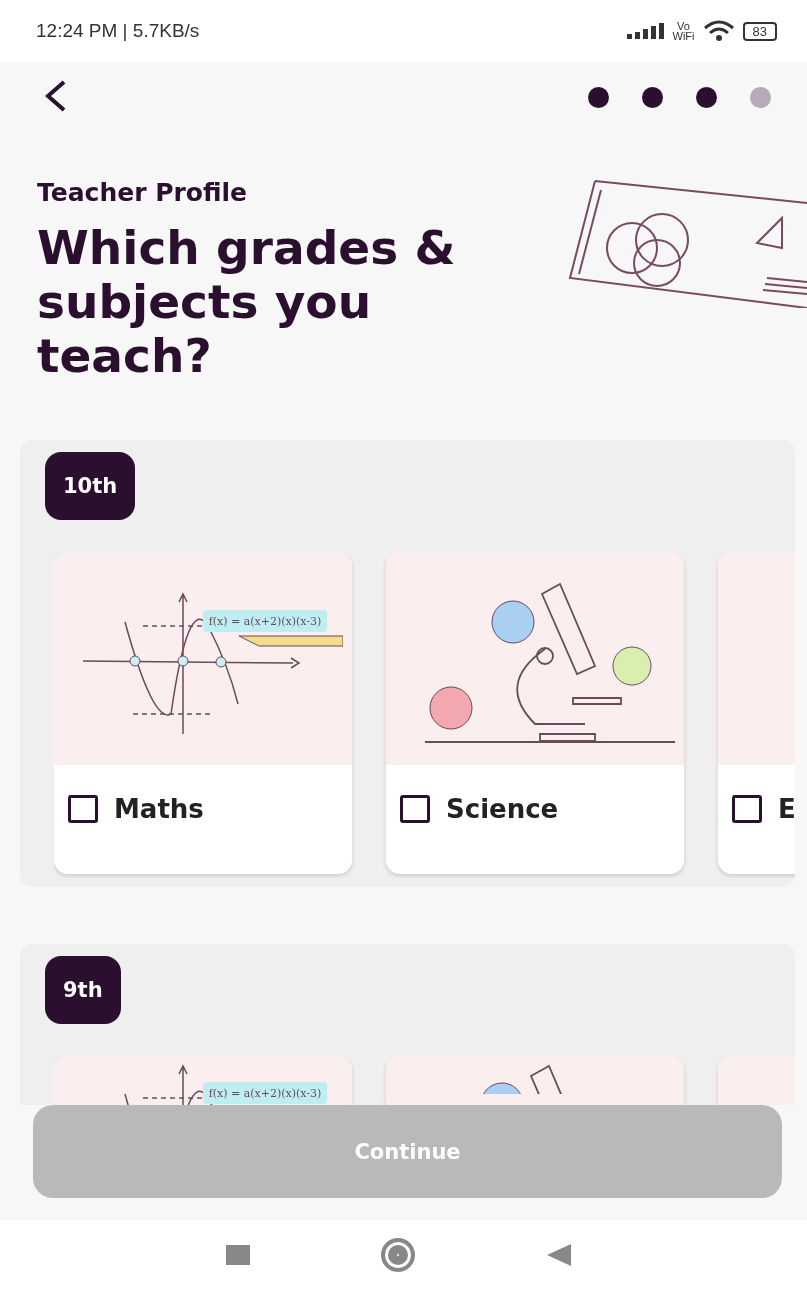  I want to click on grade-label: 10th, so click(90, 486).